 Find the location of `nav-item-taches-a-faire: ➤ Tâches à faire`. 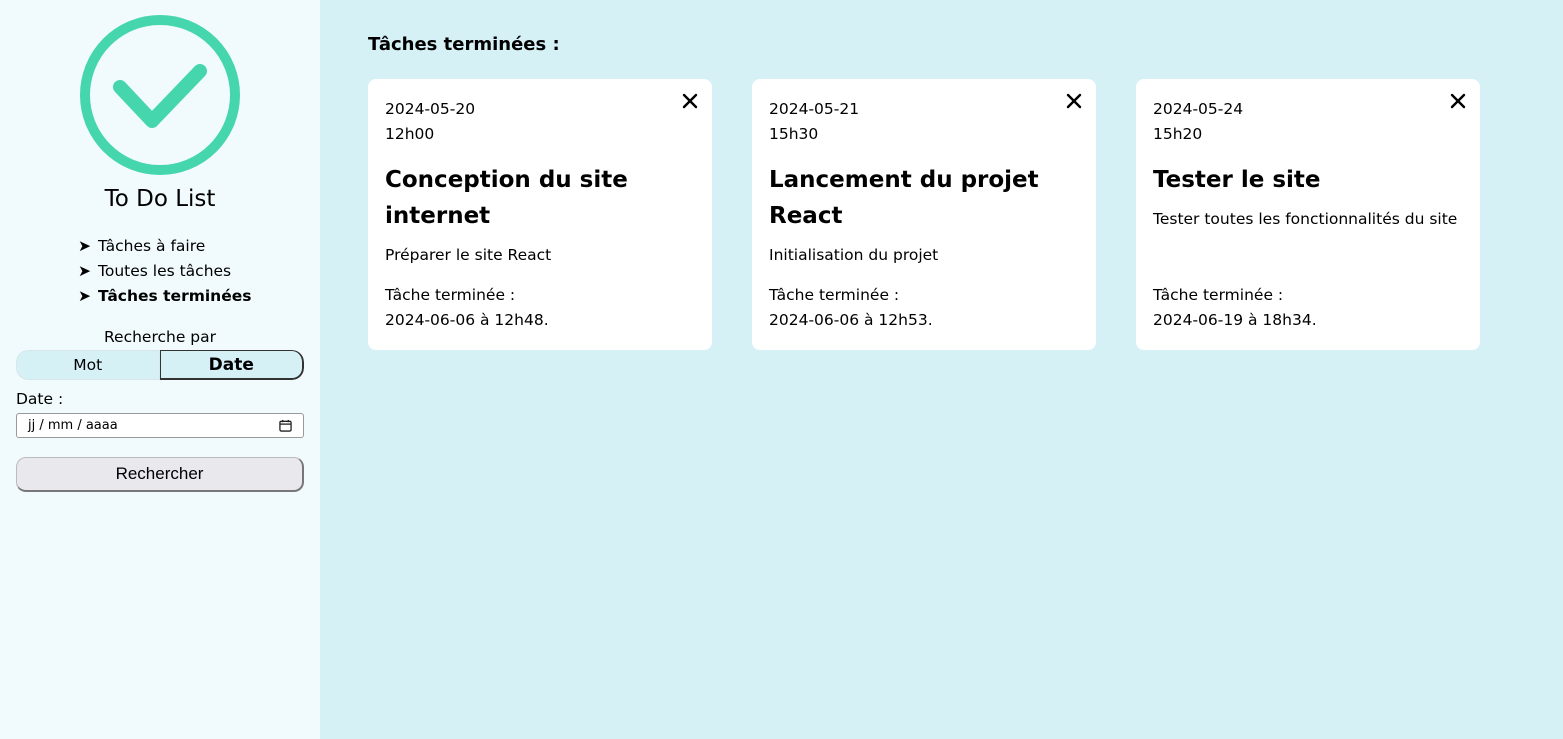

nav-item-taches-a-faire: ➤ Tâches à faire is located at coordinates (164, 248).